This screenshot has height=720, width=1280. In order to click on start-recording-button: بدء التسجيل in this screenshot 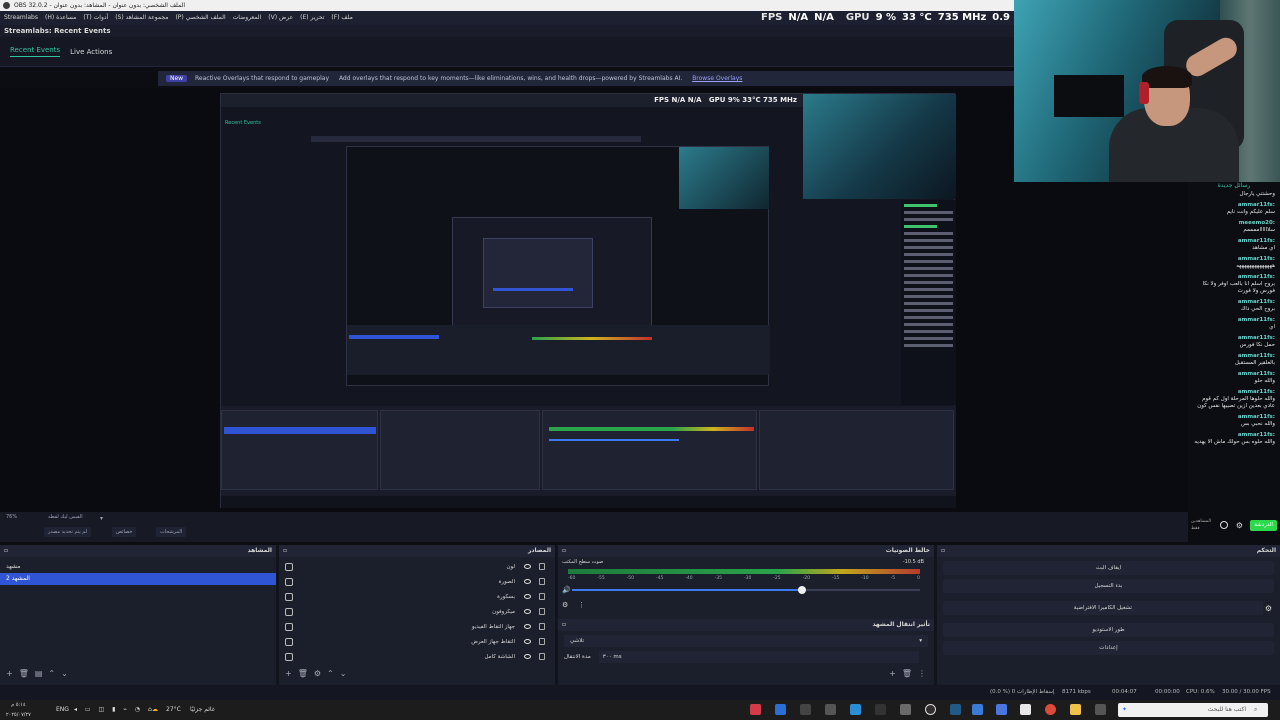, I will do `click(1108, 586)`.